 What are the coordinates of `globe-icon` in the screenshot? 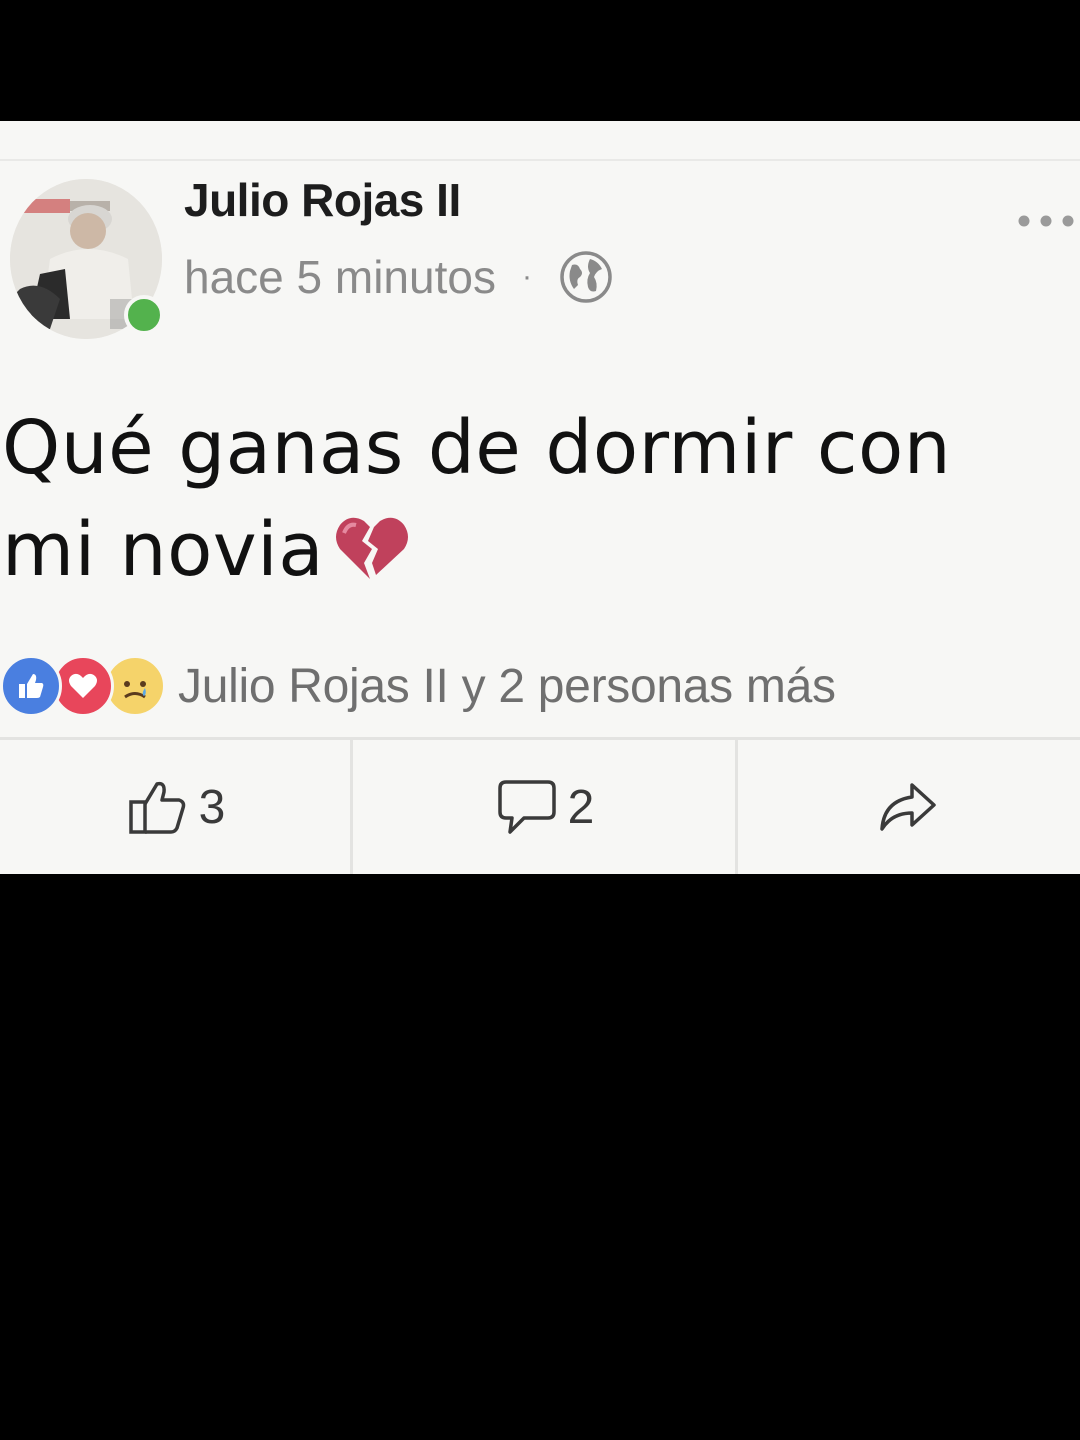 It's located at (586, 277).